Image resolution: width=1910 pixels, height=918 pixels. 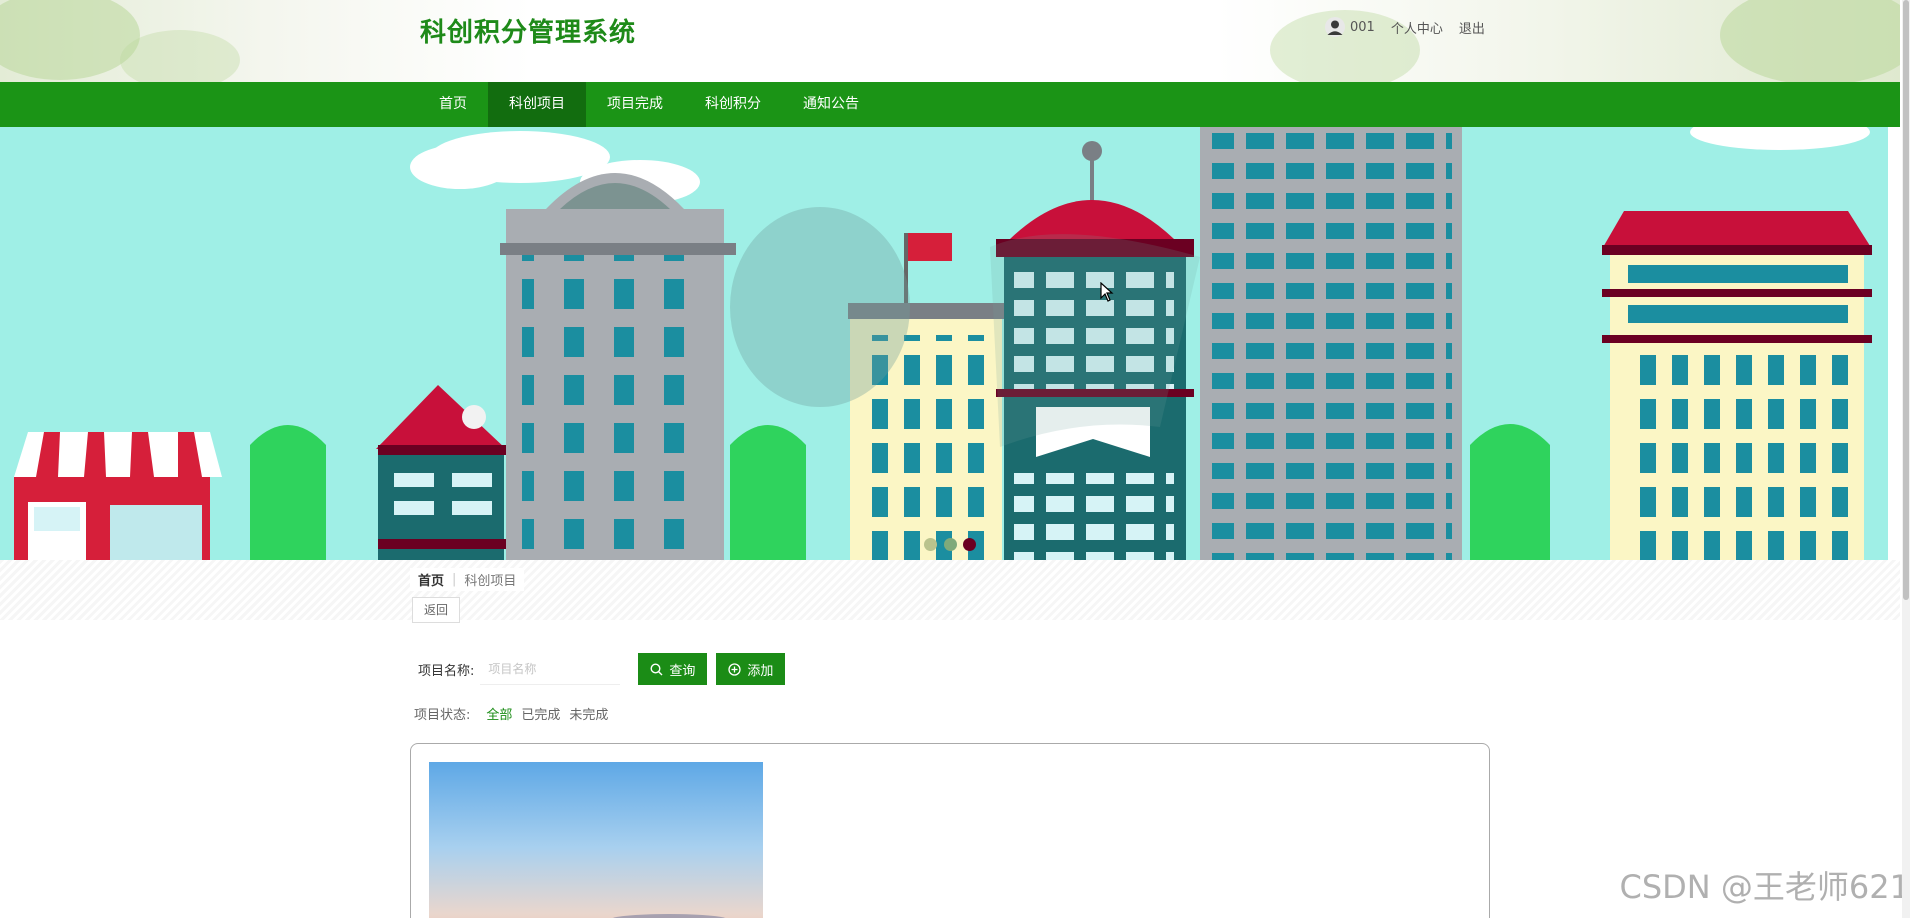 I want to click on back-button: 返回, so click(x=436, y=610).